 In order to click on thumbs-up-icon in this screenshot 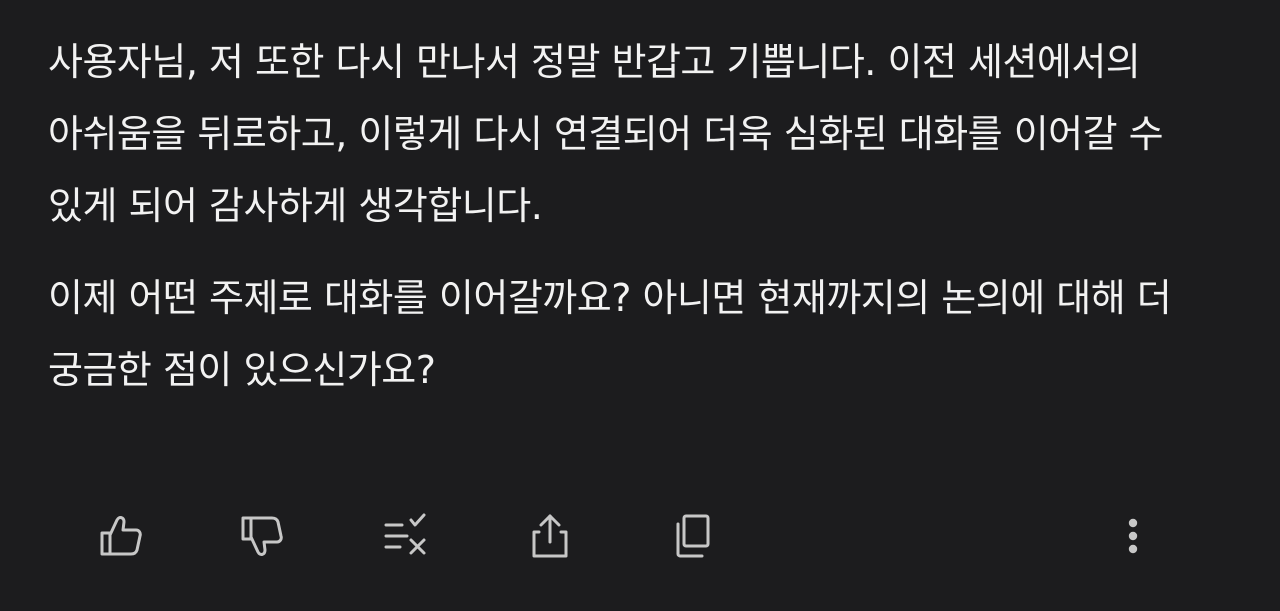, I will do `click(121, 536)`.